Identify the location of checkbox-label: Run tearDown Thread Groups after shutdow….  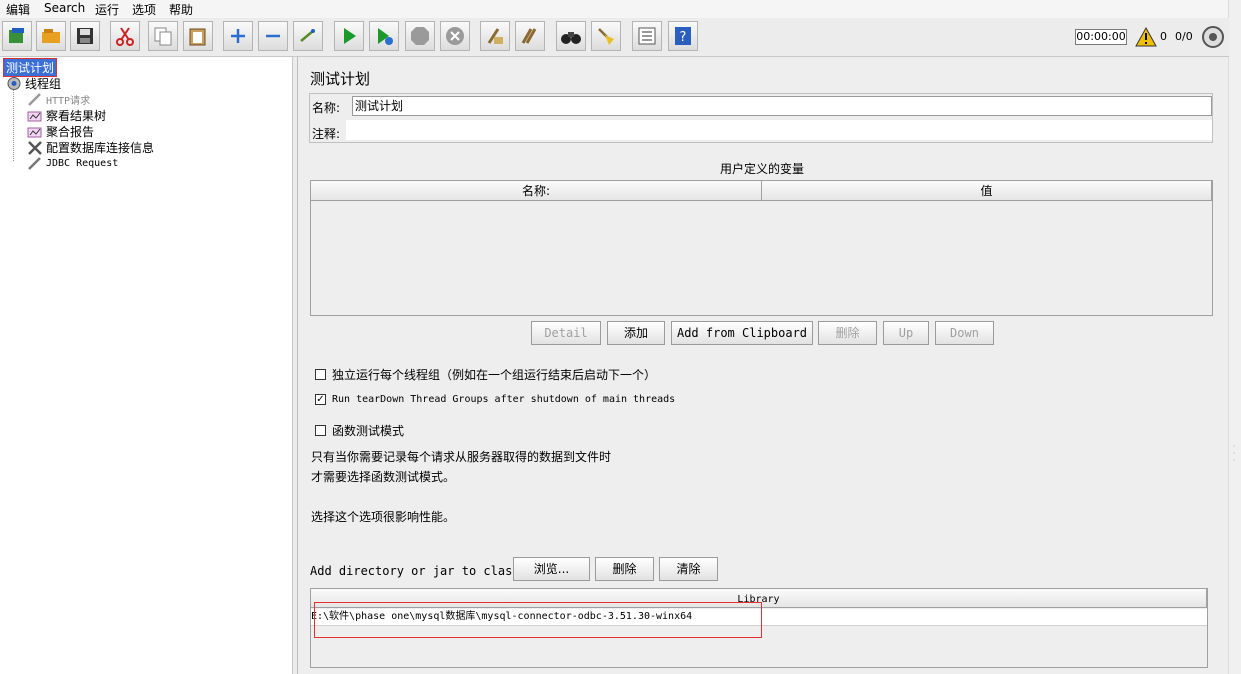
(504, 399).